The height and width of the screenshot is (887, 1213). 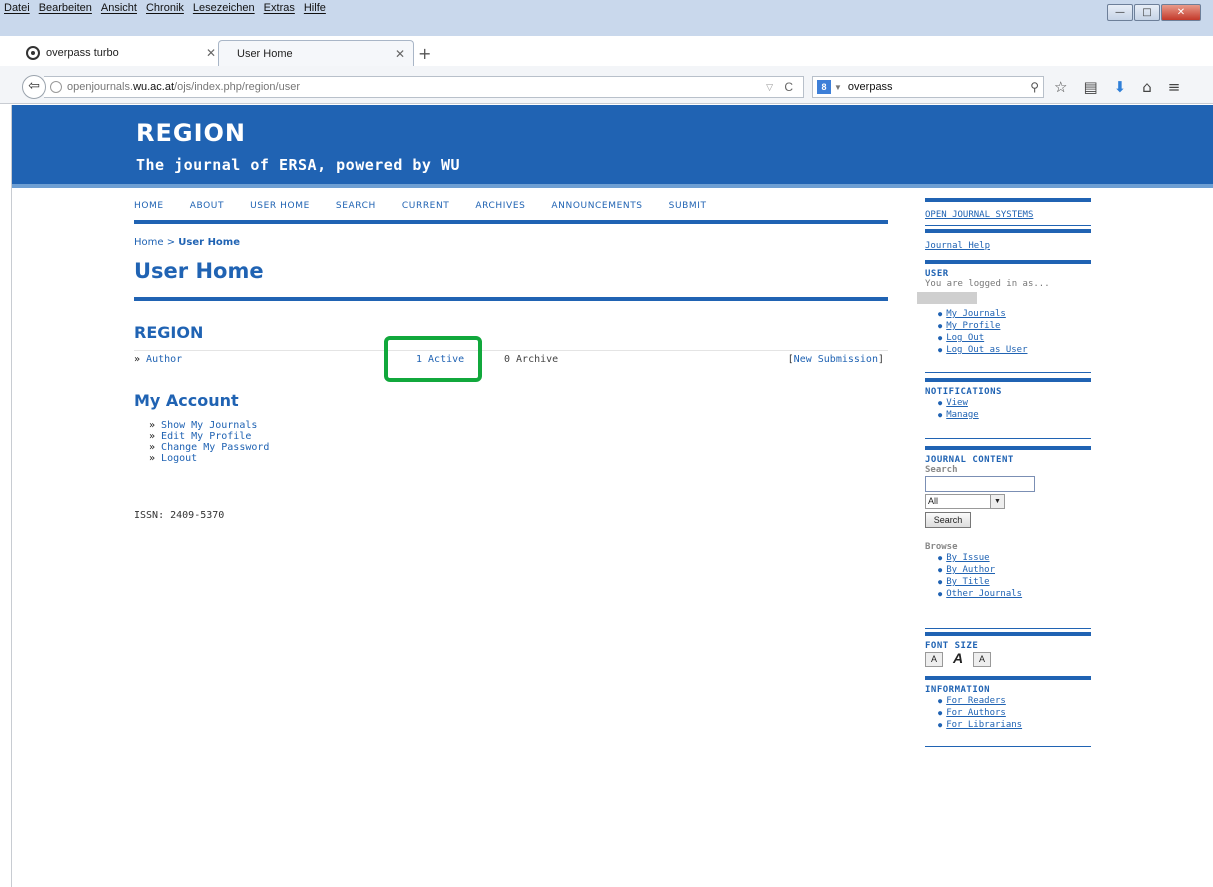 What do you see at coordinates (976, 314) in the screenshot?
I see `my-journals-link: My Journals` at bounding box center [976, 314].